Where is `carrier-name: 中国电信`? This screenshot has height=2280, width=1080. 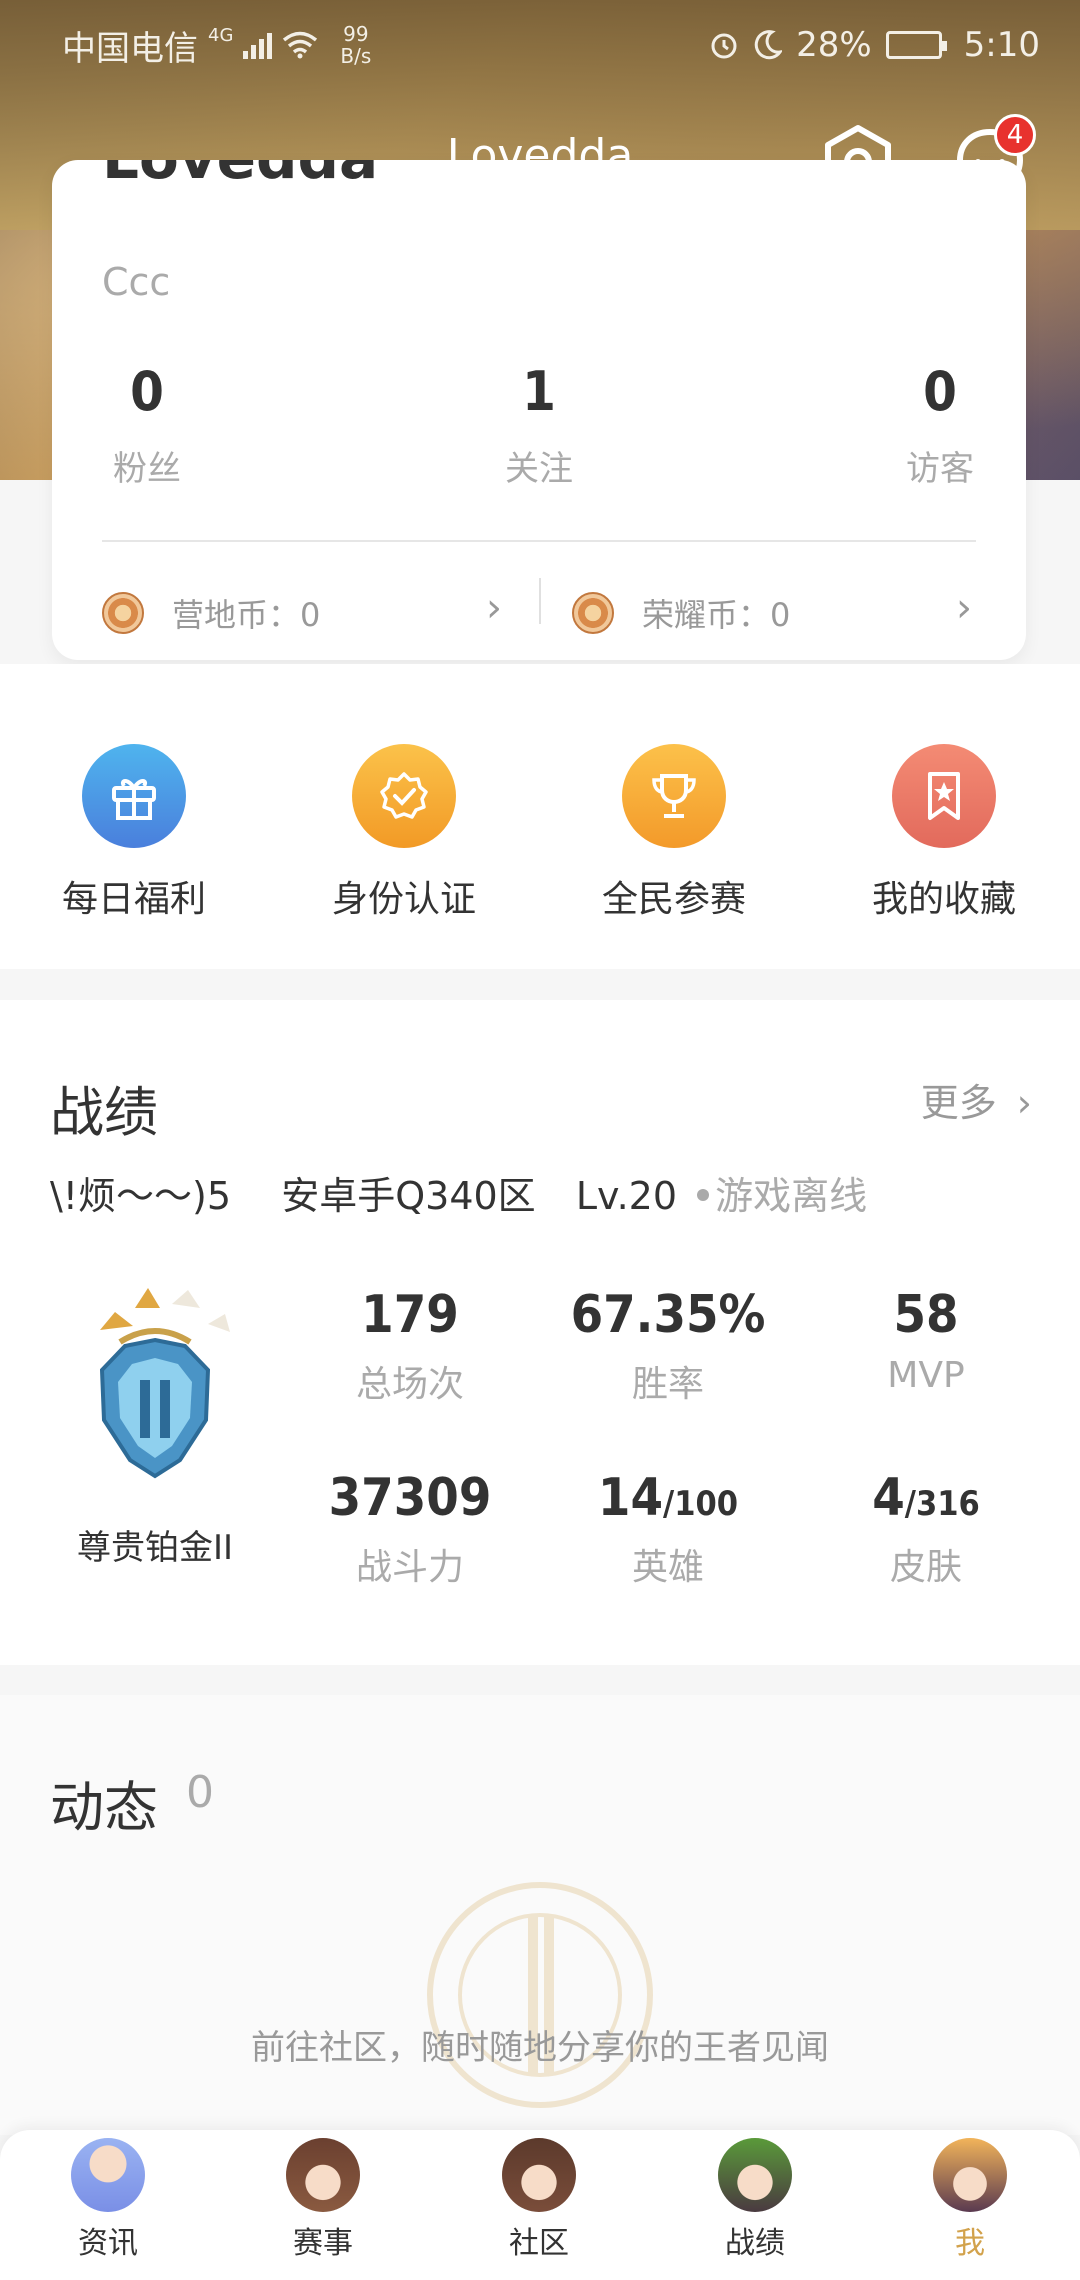 carrier-name: 中国电信 is located at coordinates (130, 48).